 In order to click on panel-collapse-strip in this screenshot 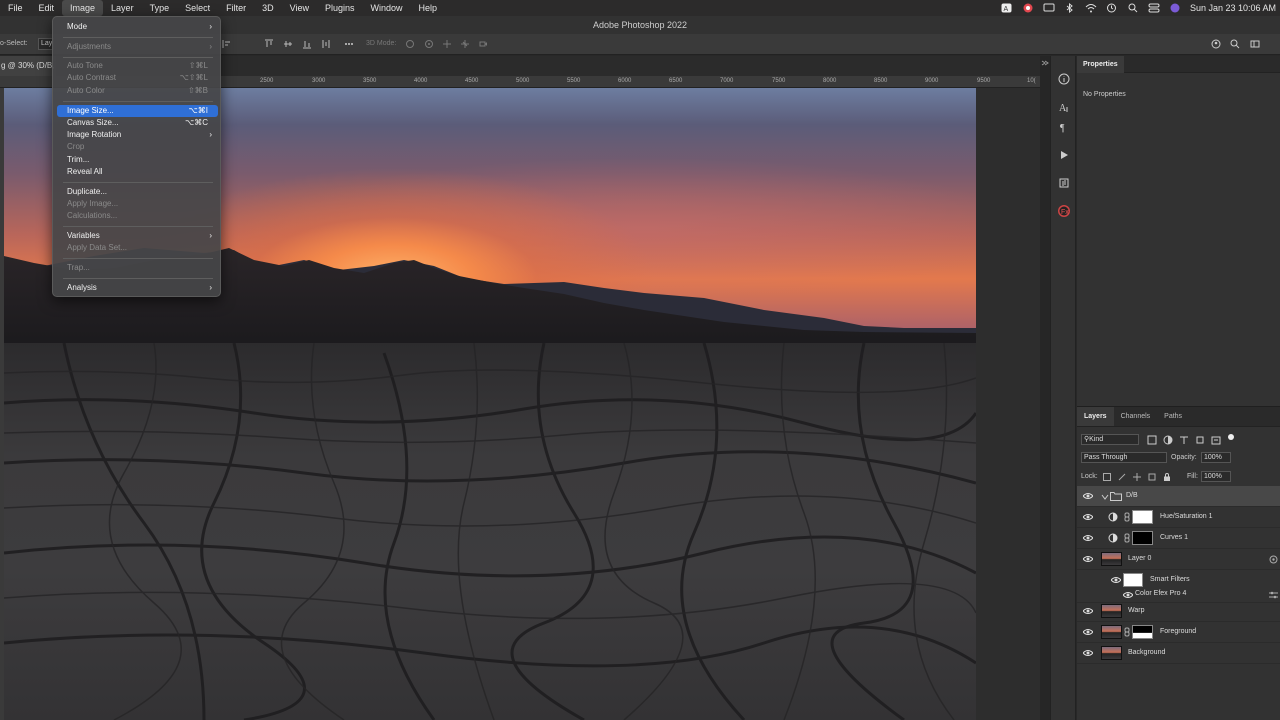, I will do `click(1045, 388)`.